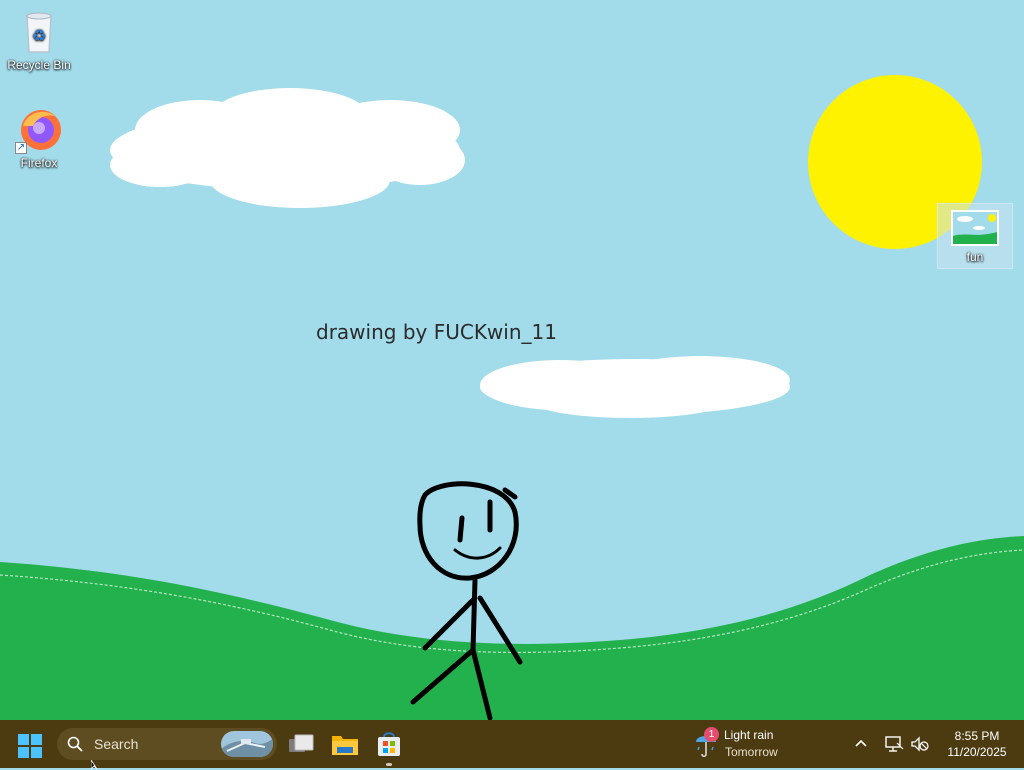 The width and height of the screenshot is (1024, 770). I want to click on chevron-up-icon, so click(861, 743).